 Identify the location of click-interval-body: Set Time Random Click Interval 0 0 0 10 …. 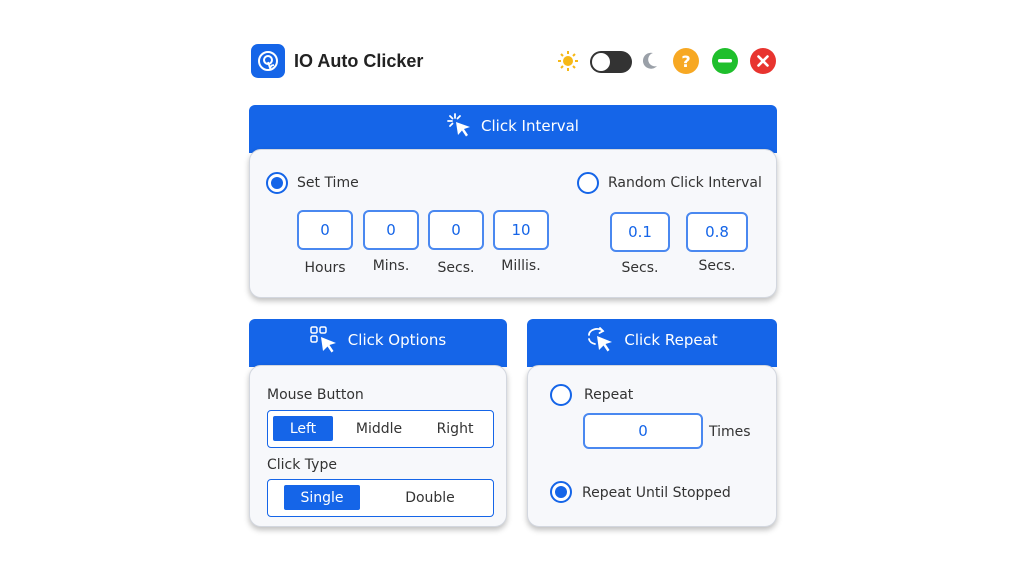
(513, 223).